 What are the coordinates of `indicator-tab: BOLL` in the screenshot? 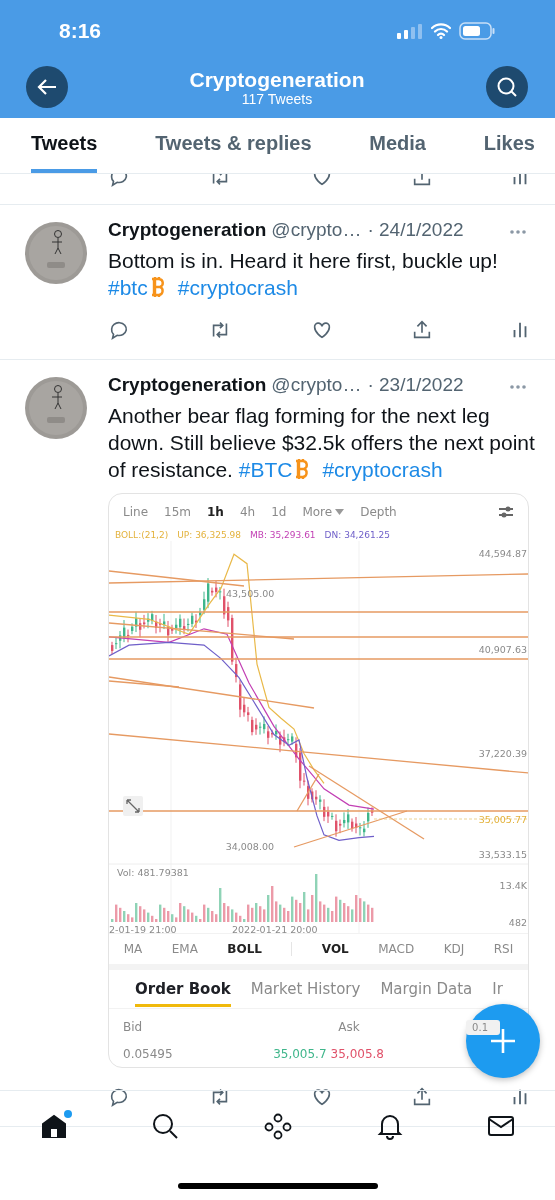 It's located at (244, 949).